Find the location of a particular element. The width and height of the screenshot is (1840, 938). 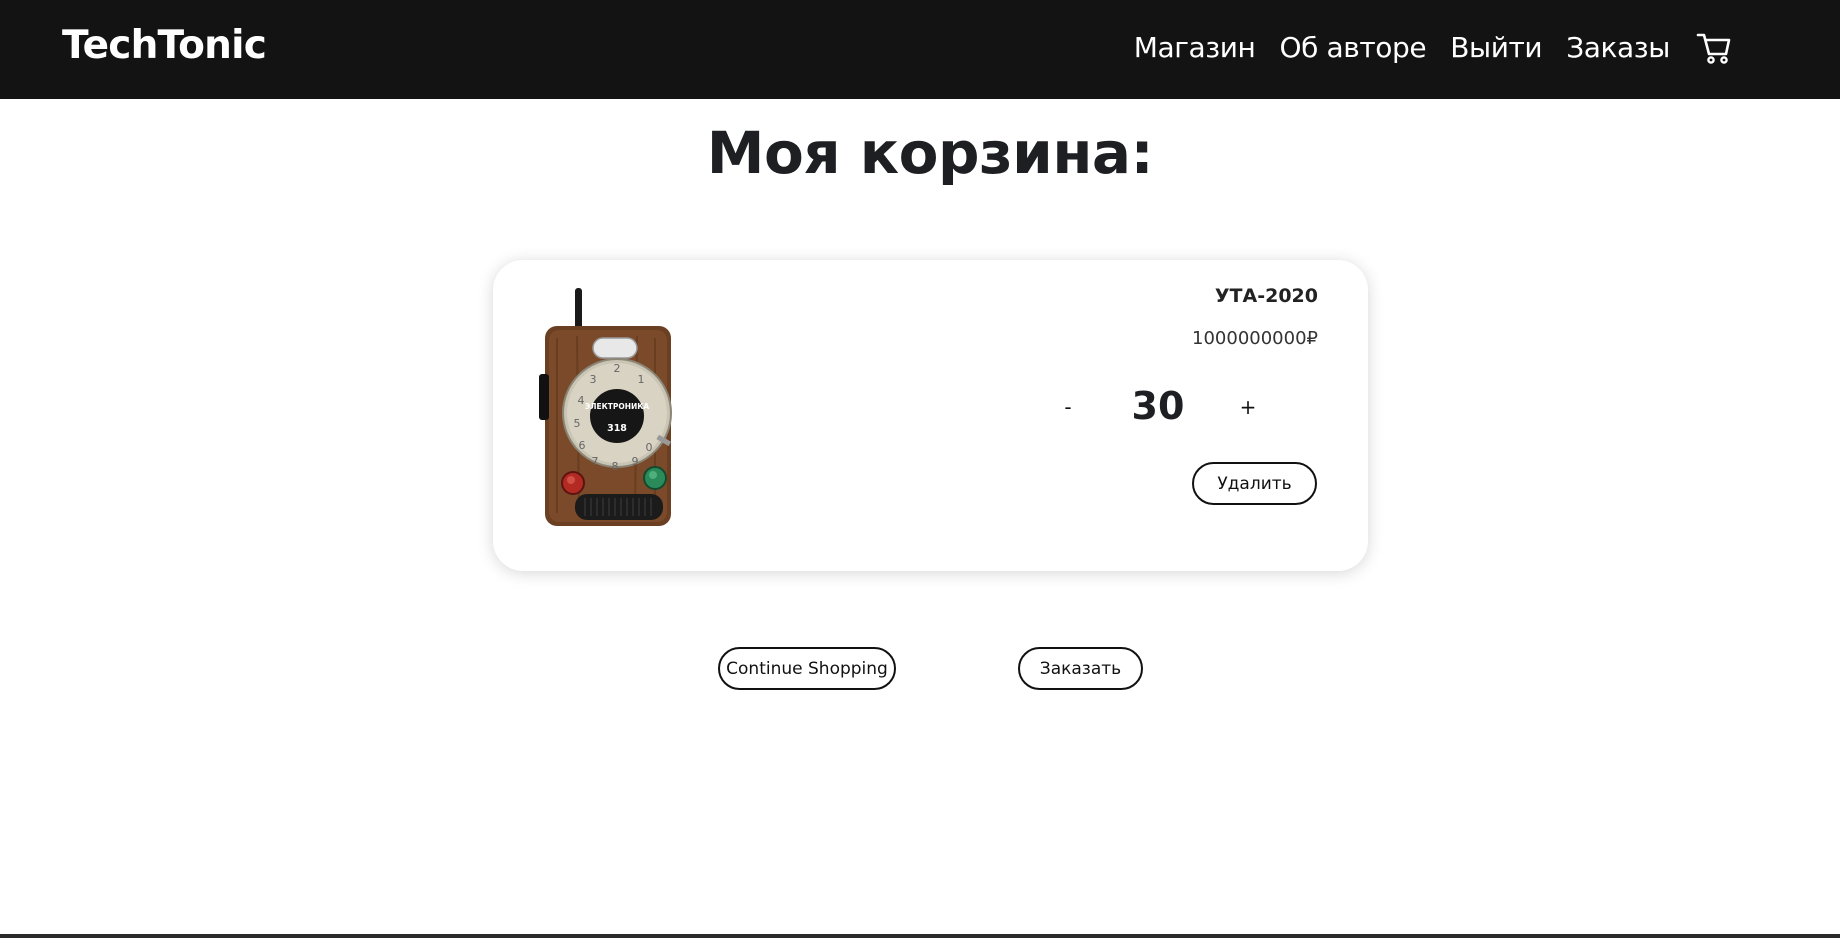

svg-text: 2 is located at coordinates (617, 368).